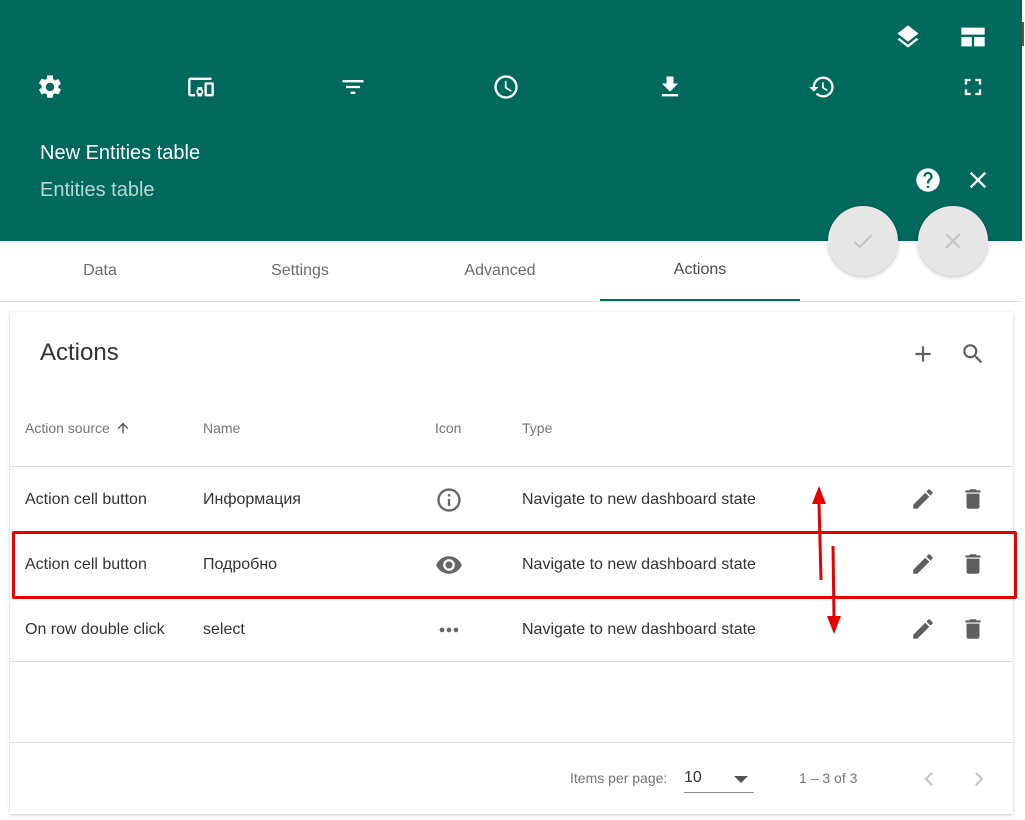 This screenshot has height=820, width=1025. I want to click on search-action-button, so click(973, 354).